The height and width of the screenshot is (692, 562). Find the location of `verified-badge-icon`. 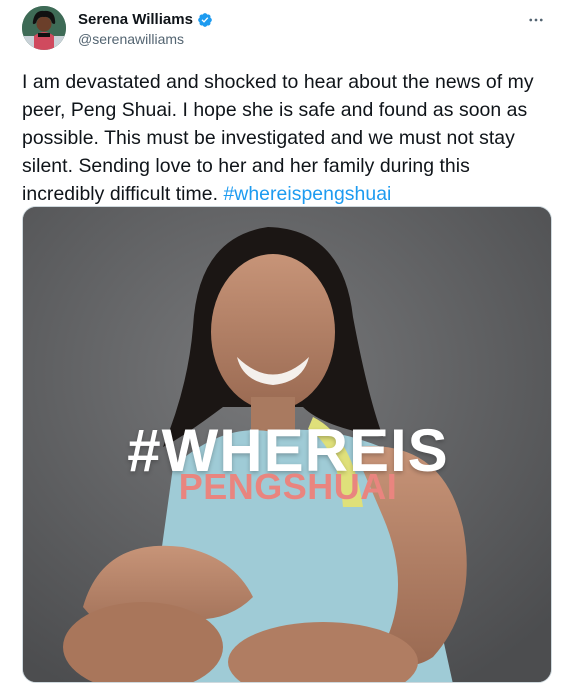

verified-badge-icon is located at coordinates (205, 19).